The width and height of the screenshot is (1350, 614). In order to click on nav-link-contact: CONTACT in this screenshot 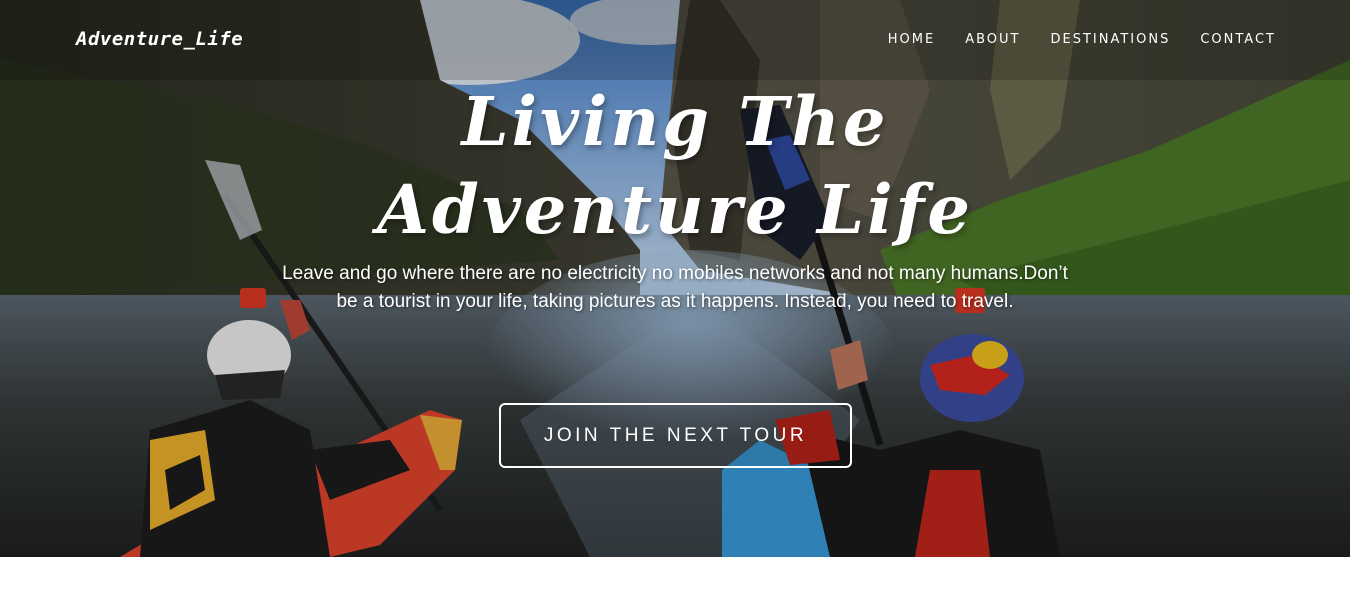, I will do `click(1238, 39)`.